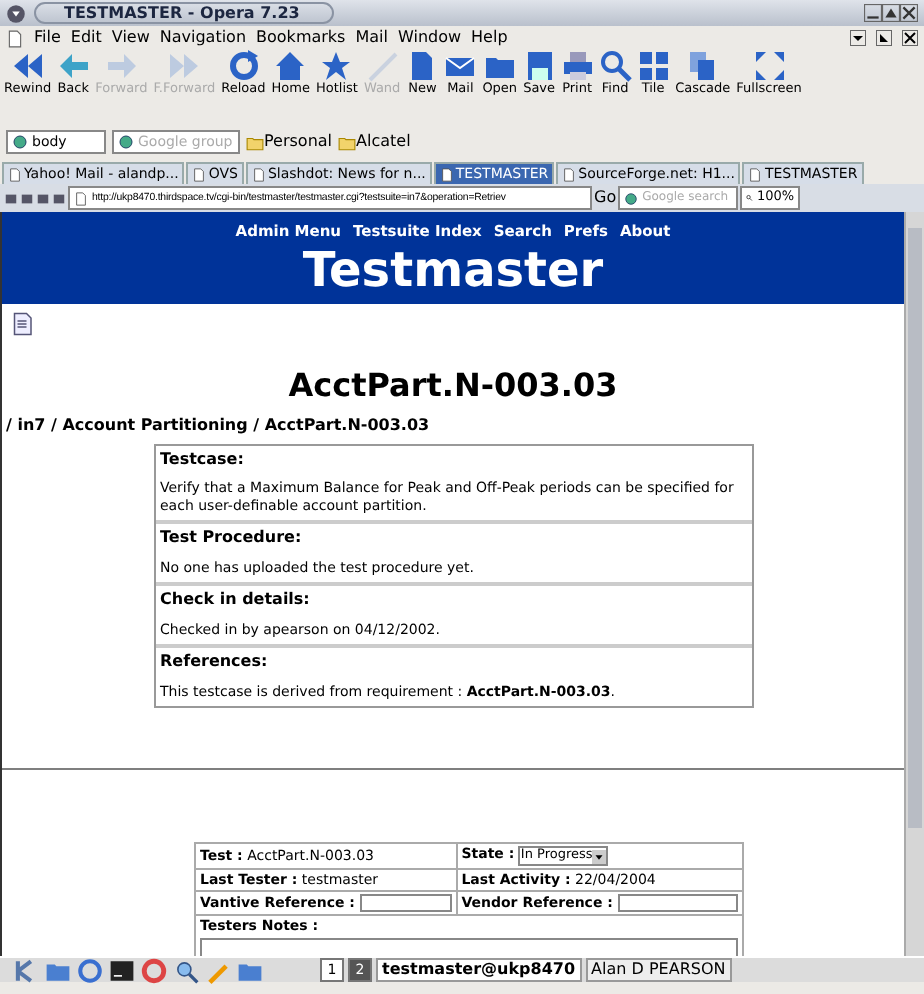 The width and height of the screenshot is (924, 994). Describe the element at coordinates (605, 198) in the screenshot. I see `go-button: Go` at that location.